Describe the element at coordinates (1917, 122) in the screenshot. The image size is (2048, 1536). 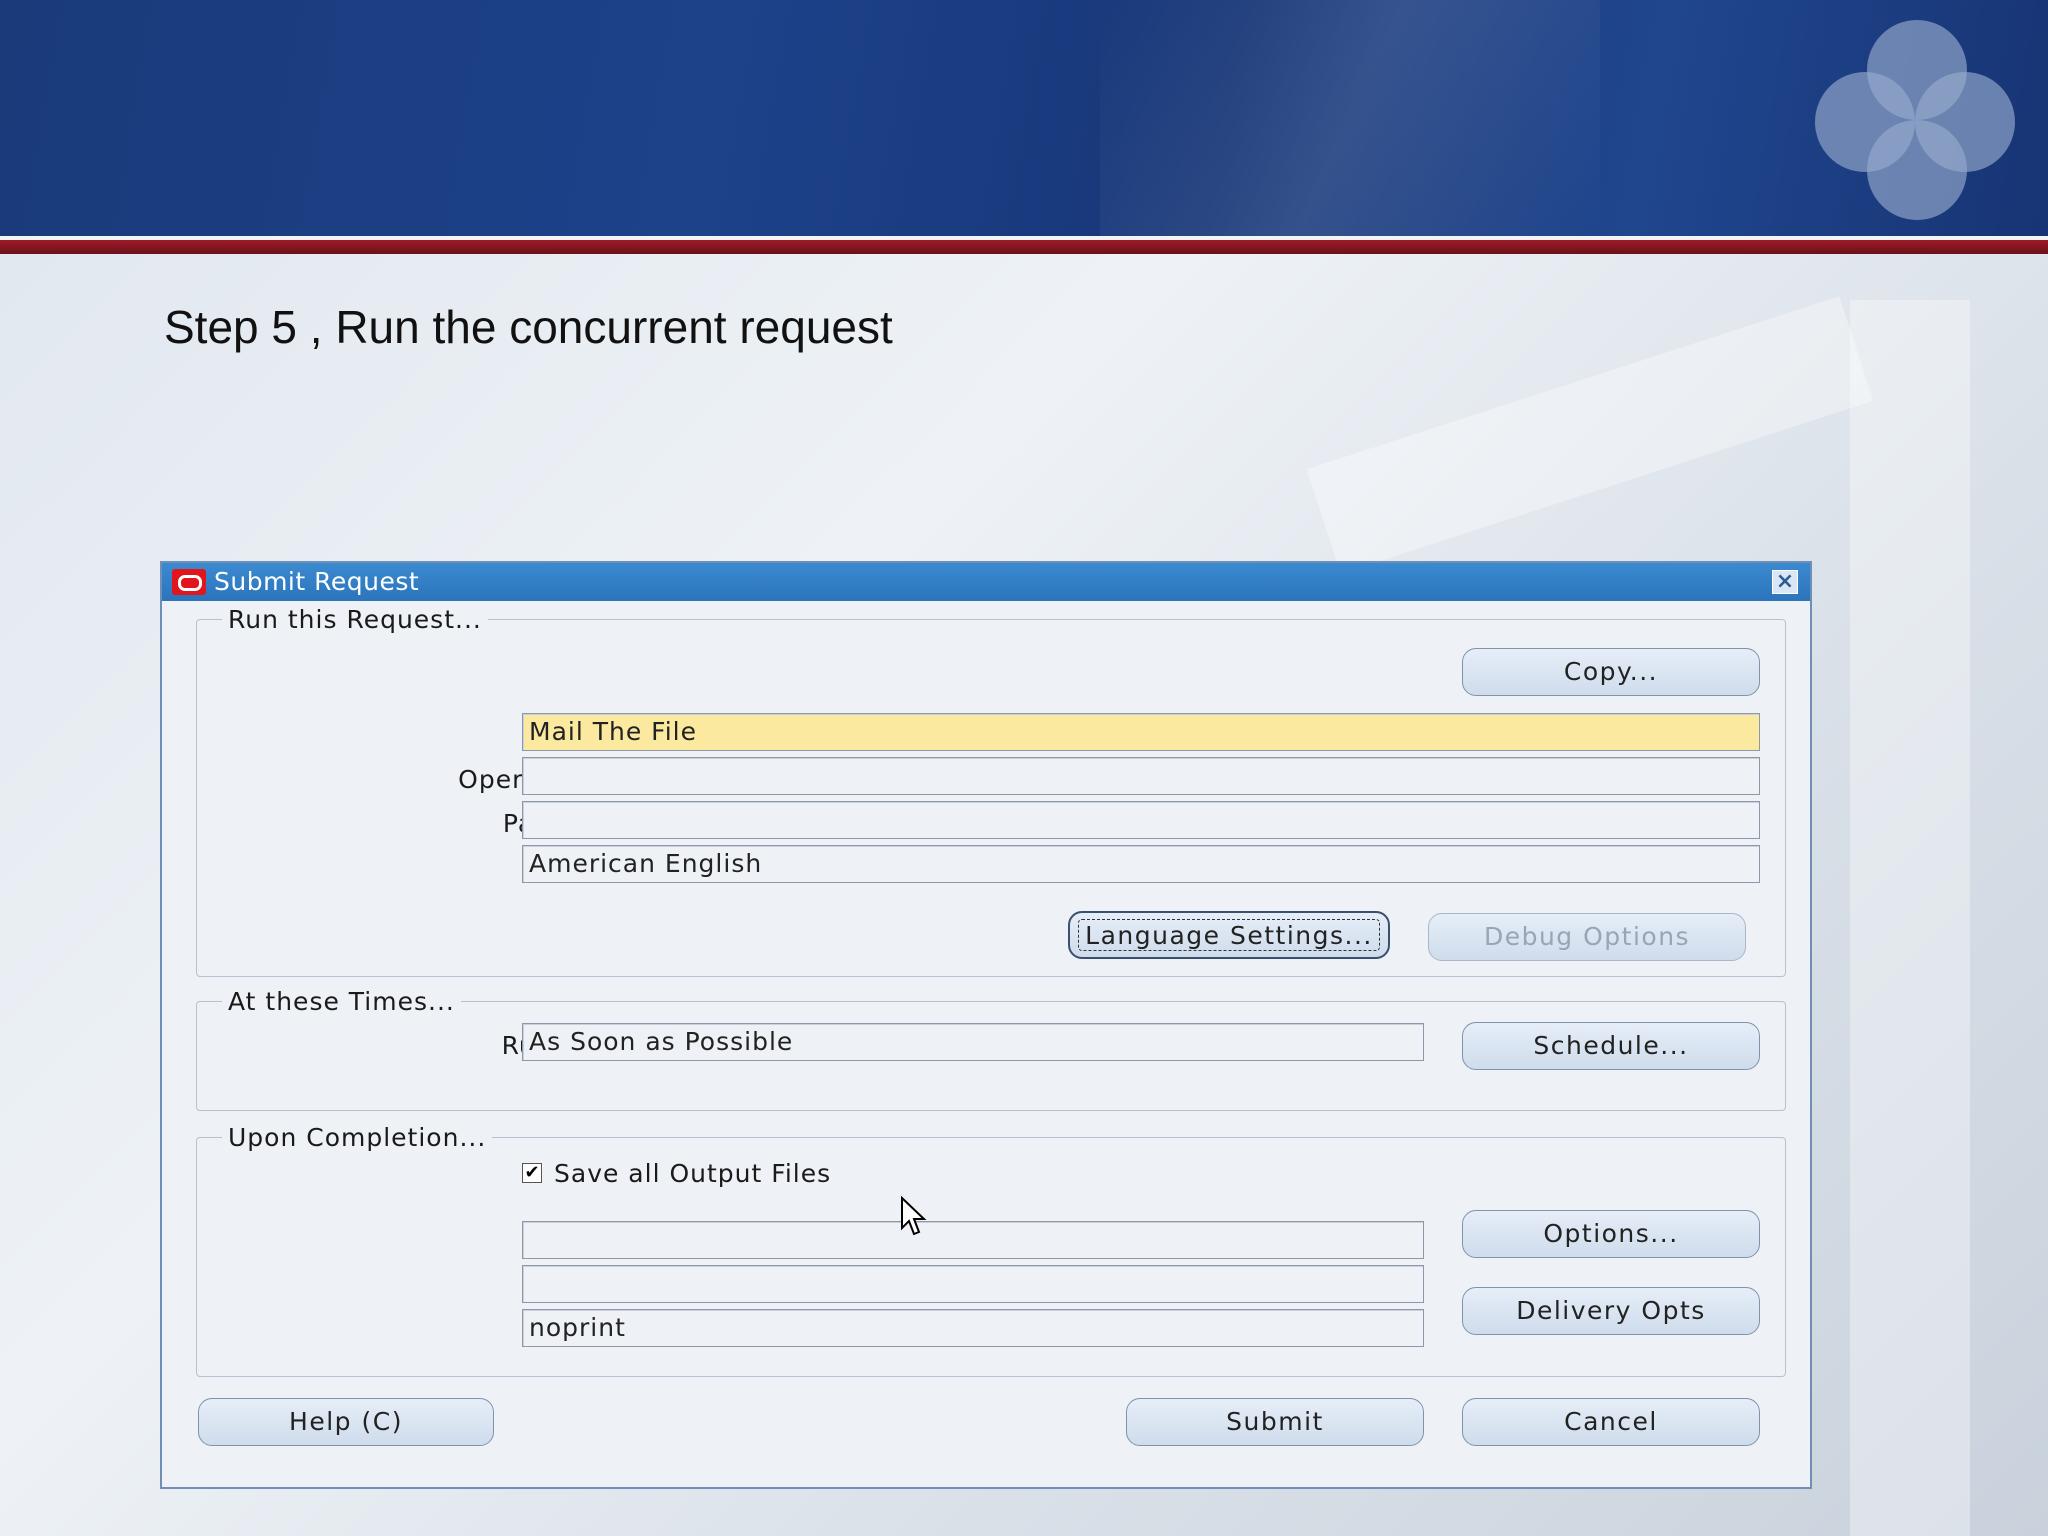
I see `decorative-logo-icon` at that location.